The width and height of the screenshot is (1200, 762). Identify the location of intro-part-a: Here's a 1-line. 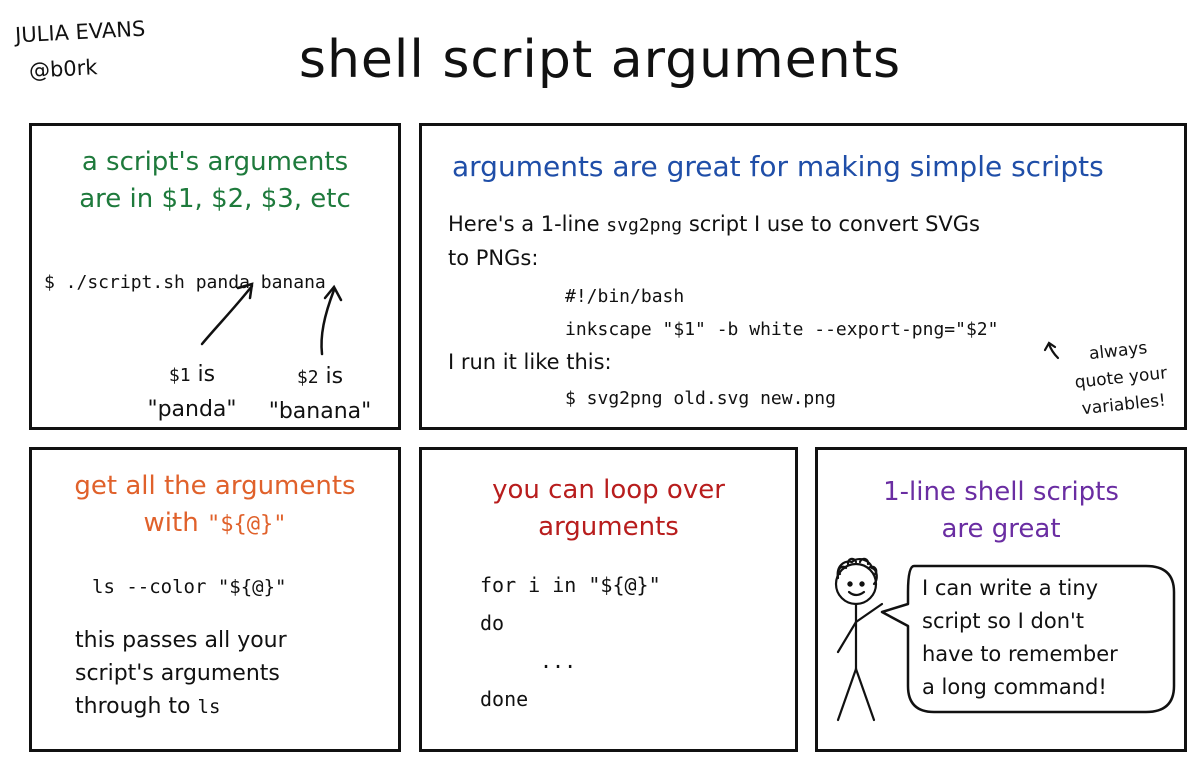
(524, 224).